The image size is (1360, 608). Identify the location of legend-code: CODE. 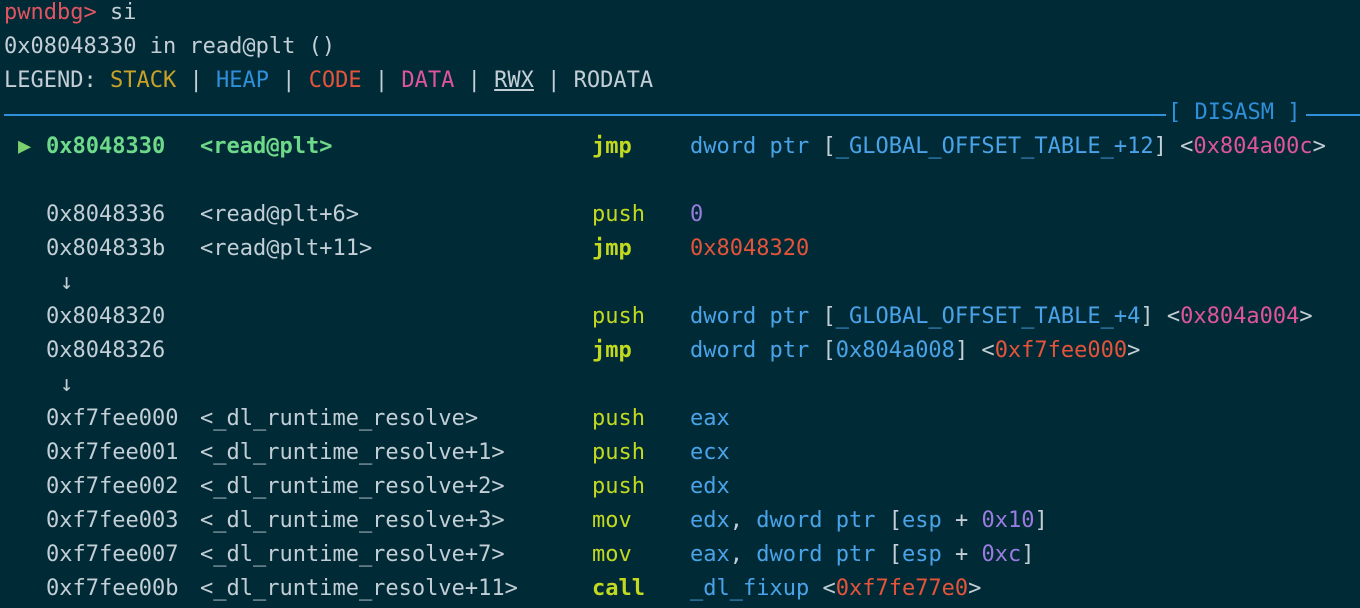
(335, 80).